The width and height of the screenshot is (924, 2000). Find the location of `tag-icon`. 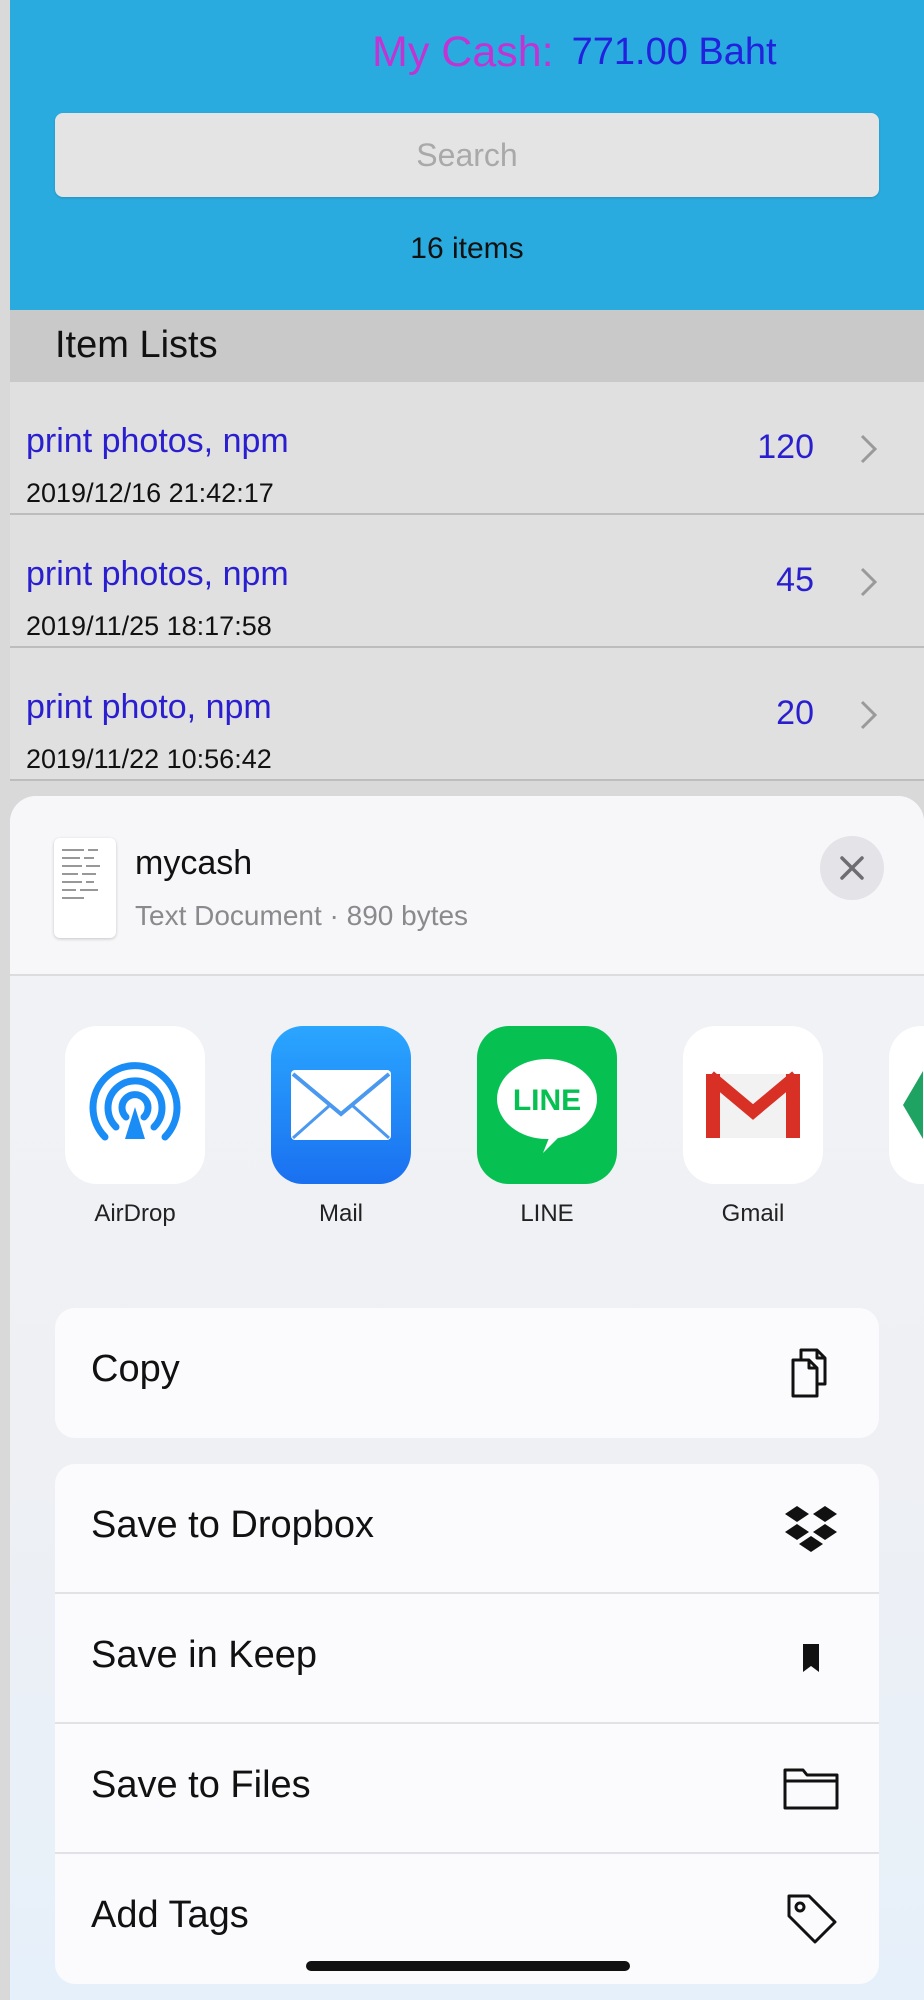

tag-icon is located at coordinates (812, 1919).